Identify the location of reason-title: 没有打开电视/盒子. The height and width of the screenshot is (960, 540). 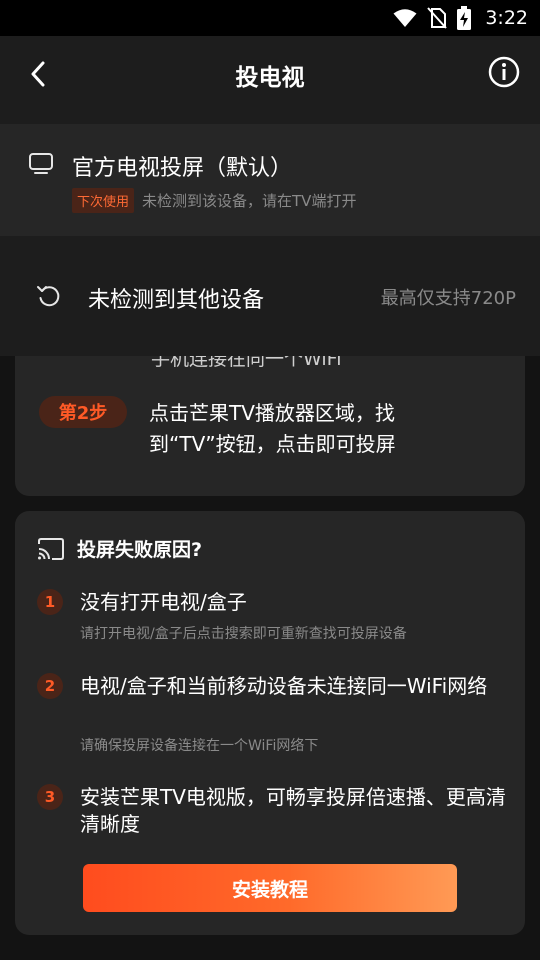
(163, 602).